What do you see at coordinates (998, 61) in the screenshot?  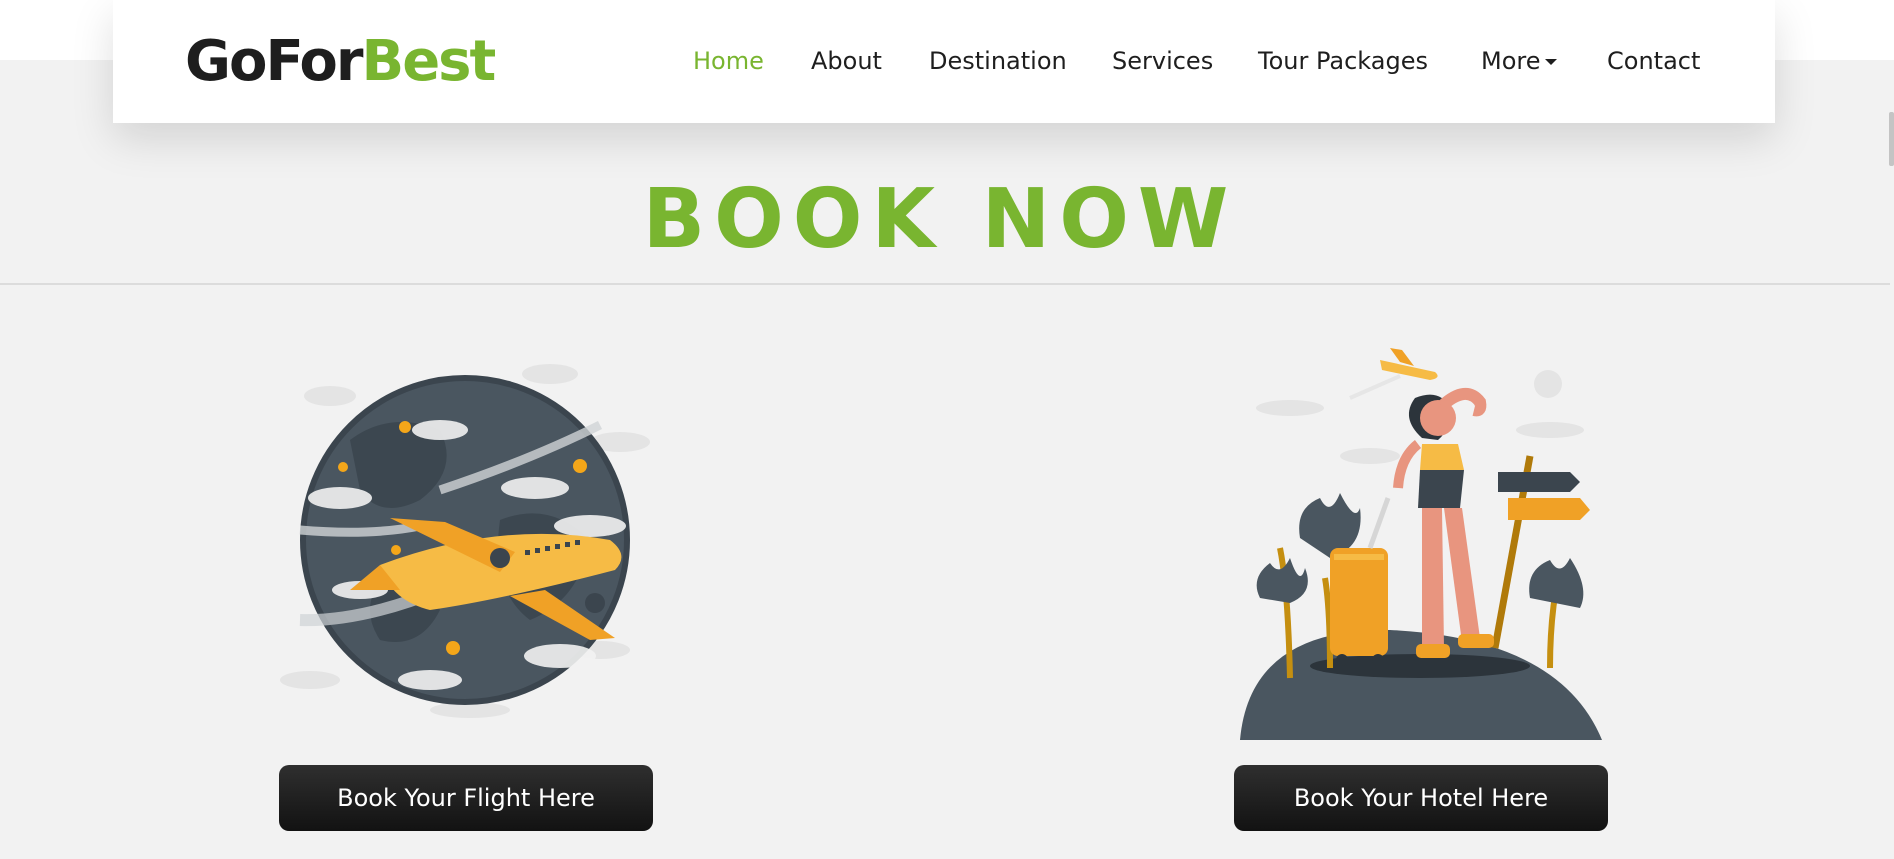 I see `nav-destination: Destination` at bounding box center [998, 61].